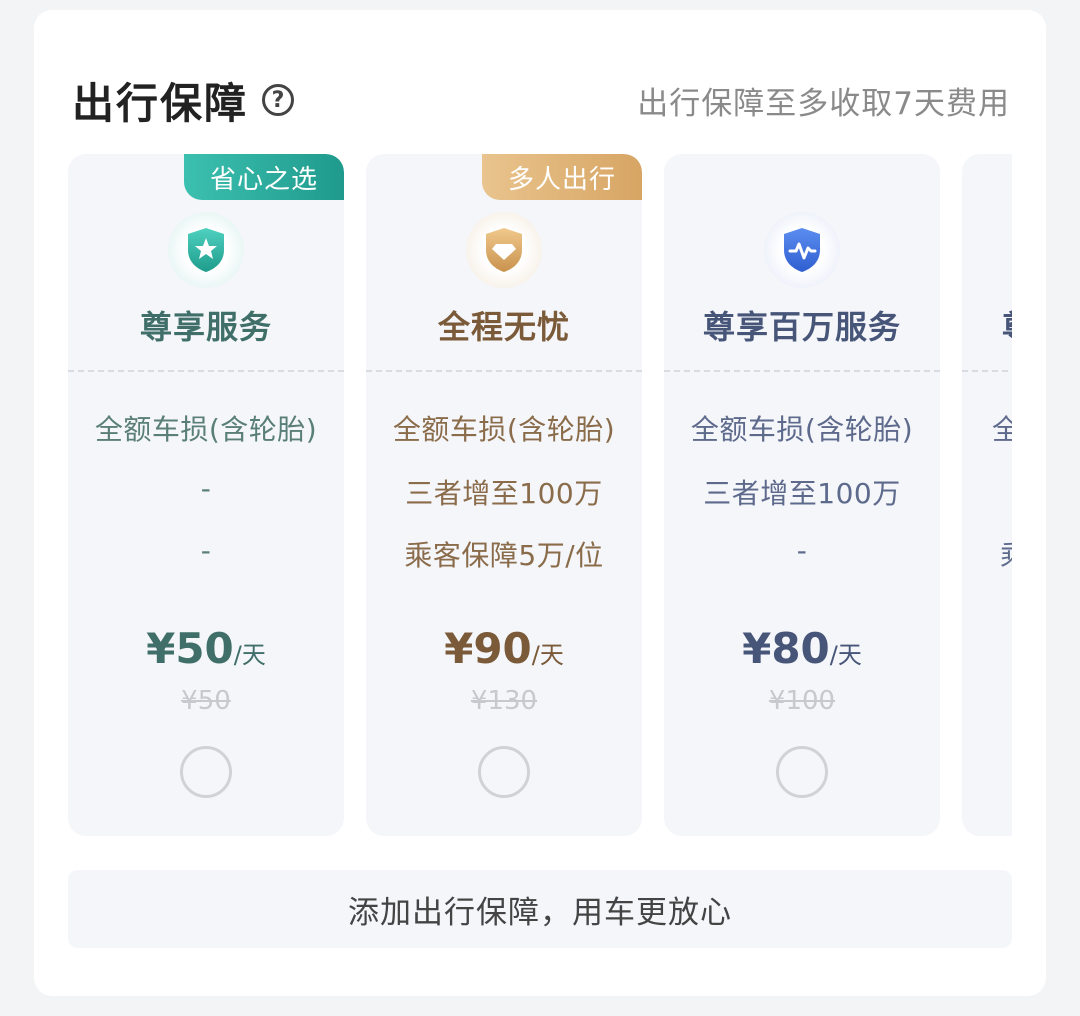  Describe the element at coordinates (278, 100) in the screenshot. I see `help-icon: ?` at that location.